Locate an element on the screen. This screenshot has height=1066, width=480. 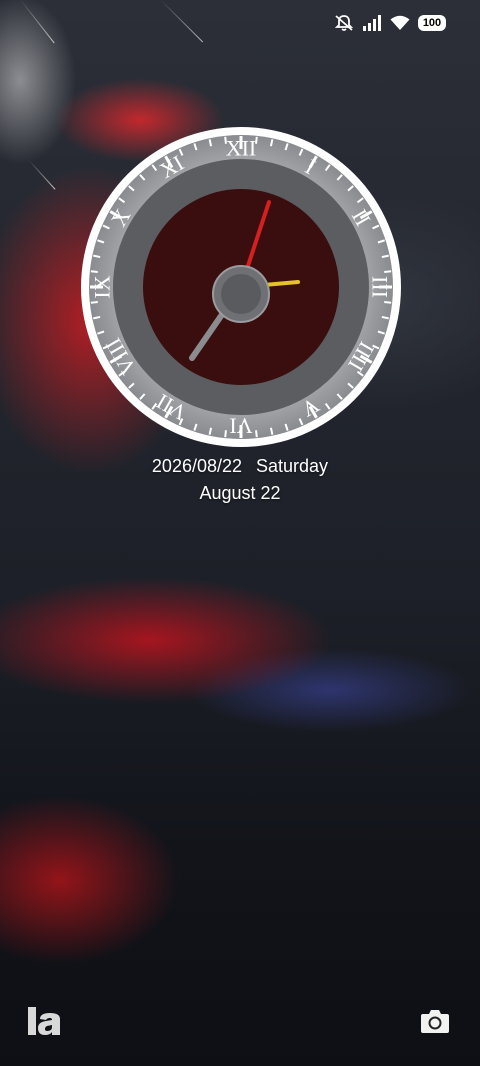
signal-icon is located at coordinates (372, 23).